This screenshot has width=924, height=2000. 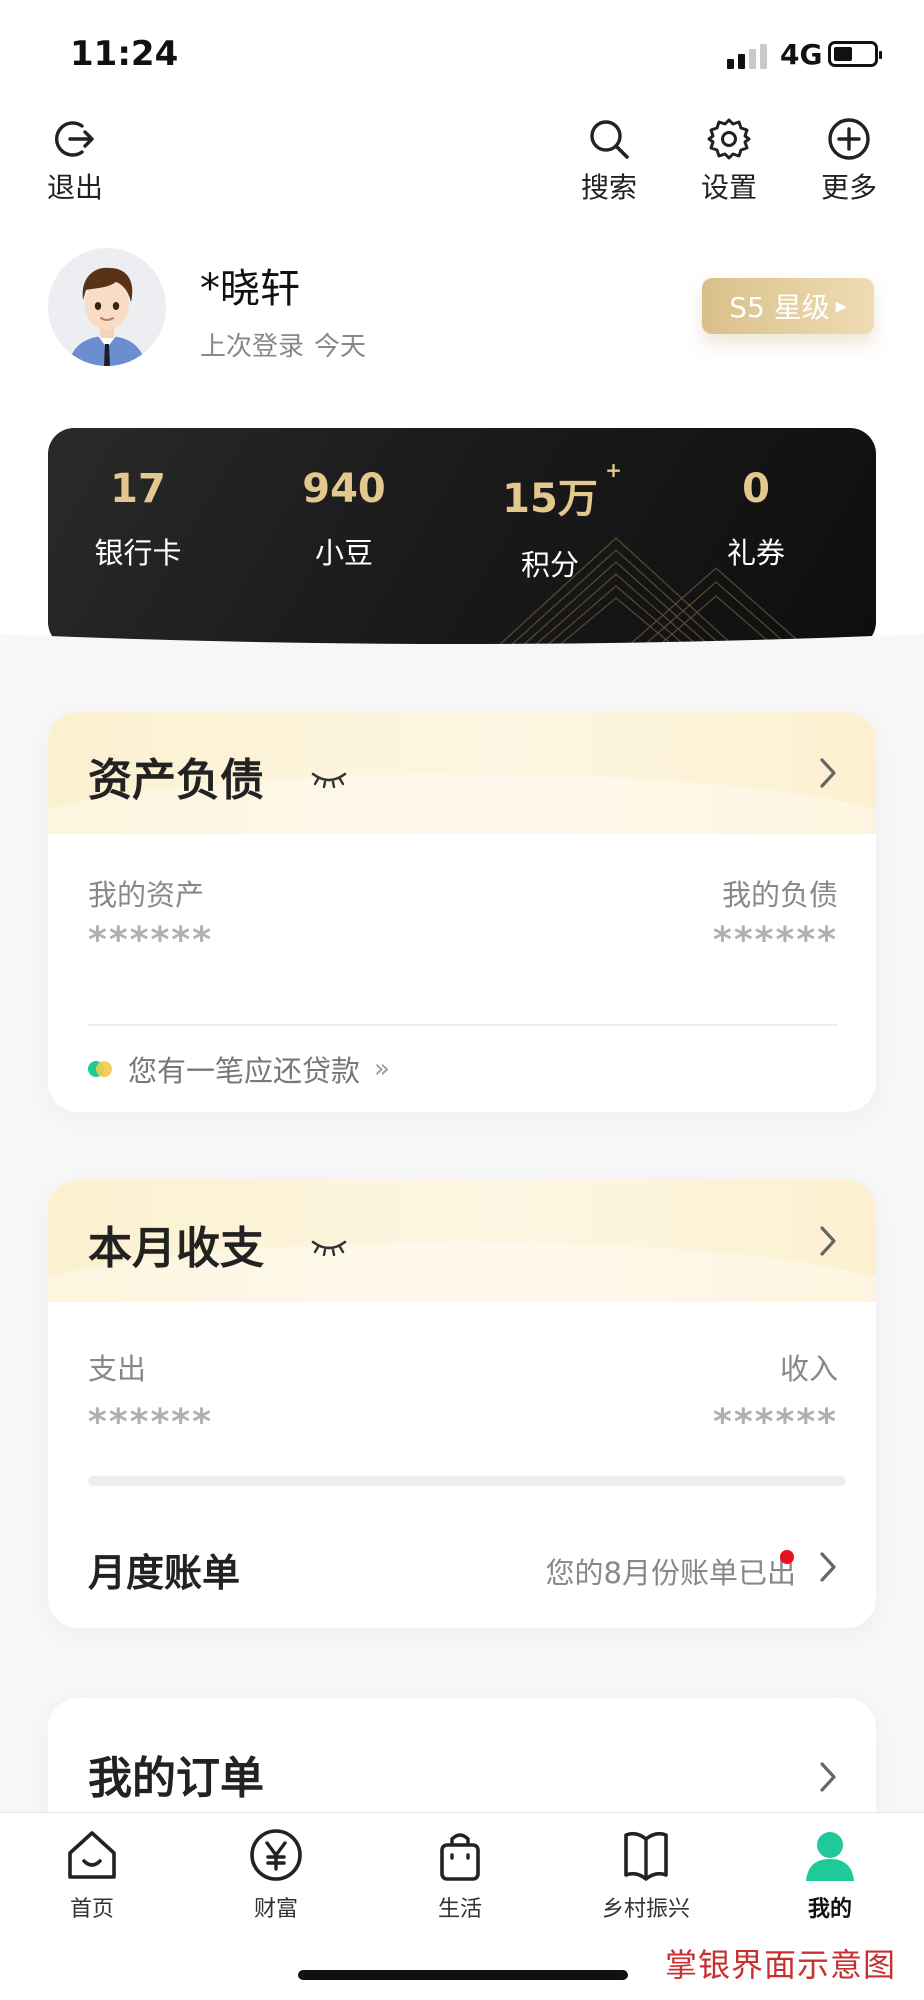 What do you see at coordinates (164, 1569) in the screenshot?
I see `monthly-bill-label: 月度账单` at bounding box center [164, 1569].